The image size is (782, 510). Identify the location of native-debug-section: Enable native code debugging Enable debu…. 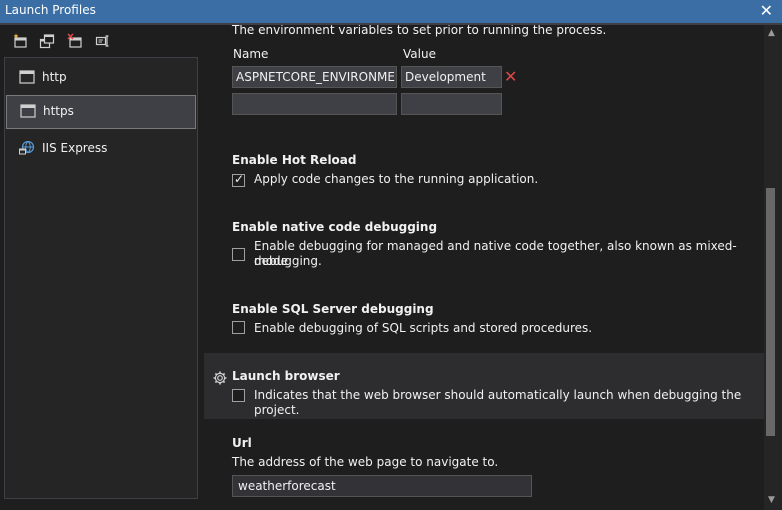
(484, 244).